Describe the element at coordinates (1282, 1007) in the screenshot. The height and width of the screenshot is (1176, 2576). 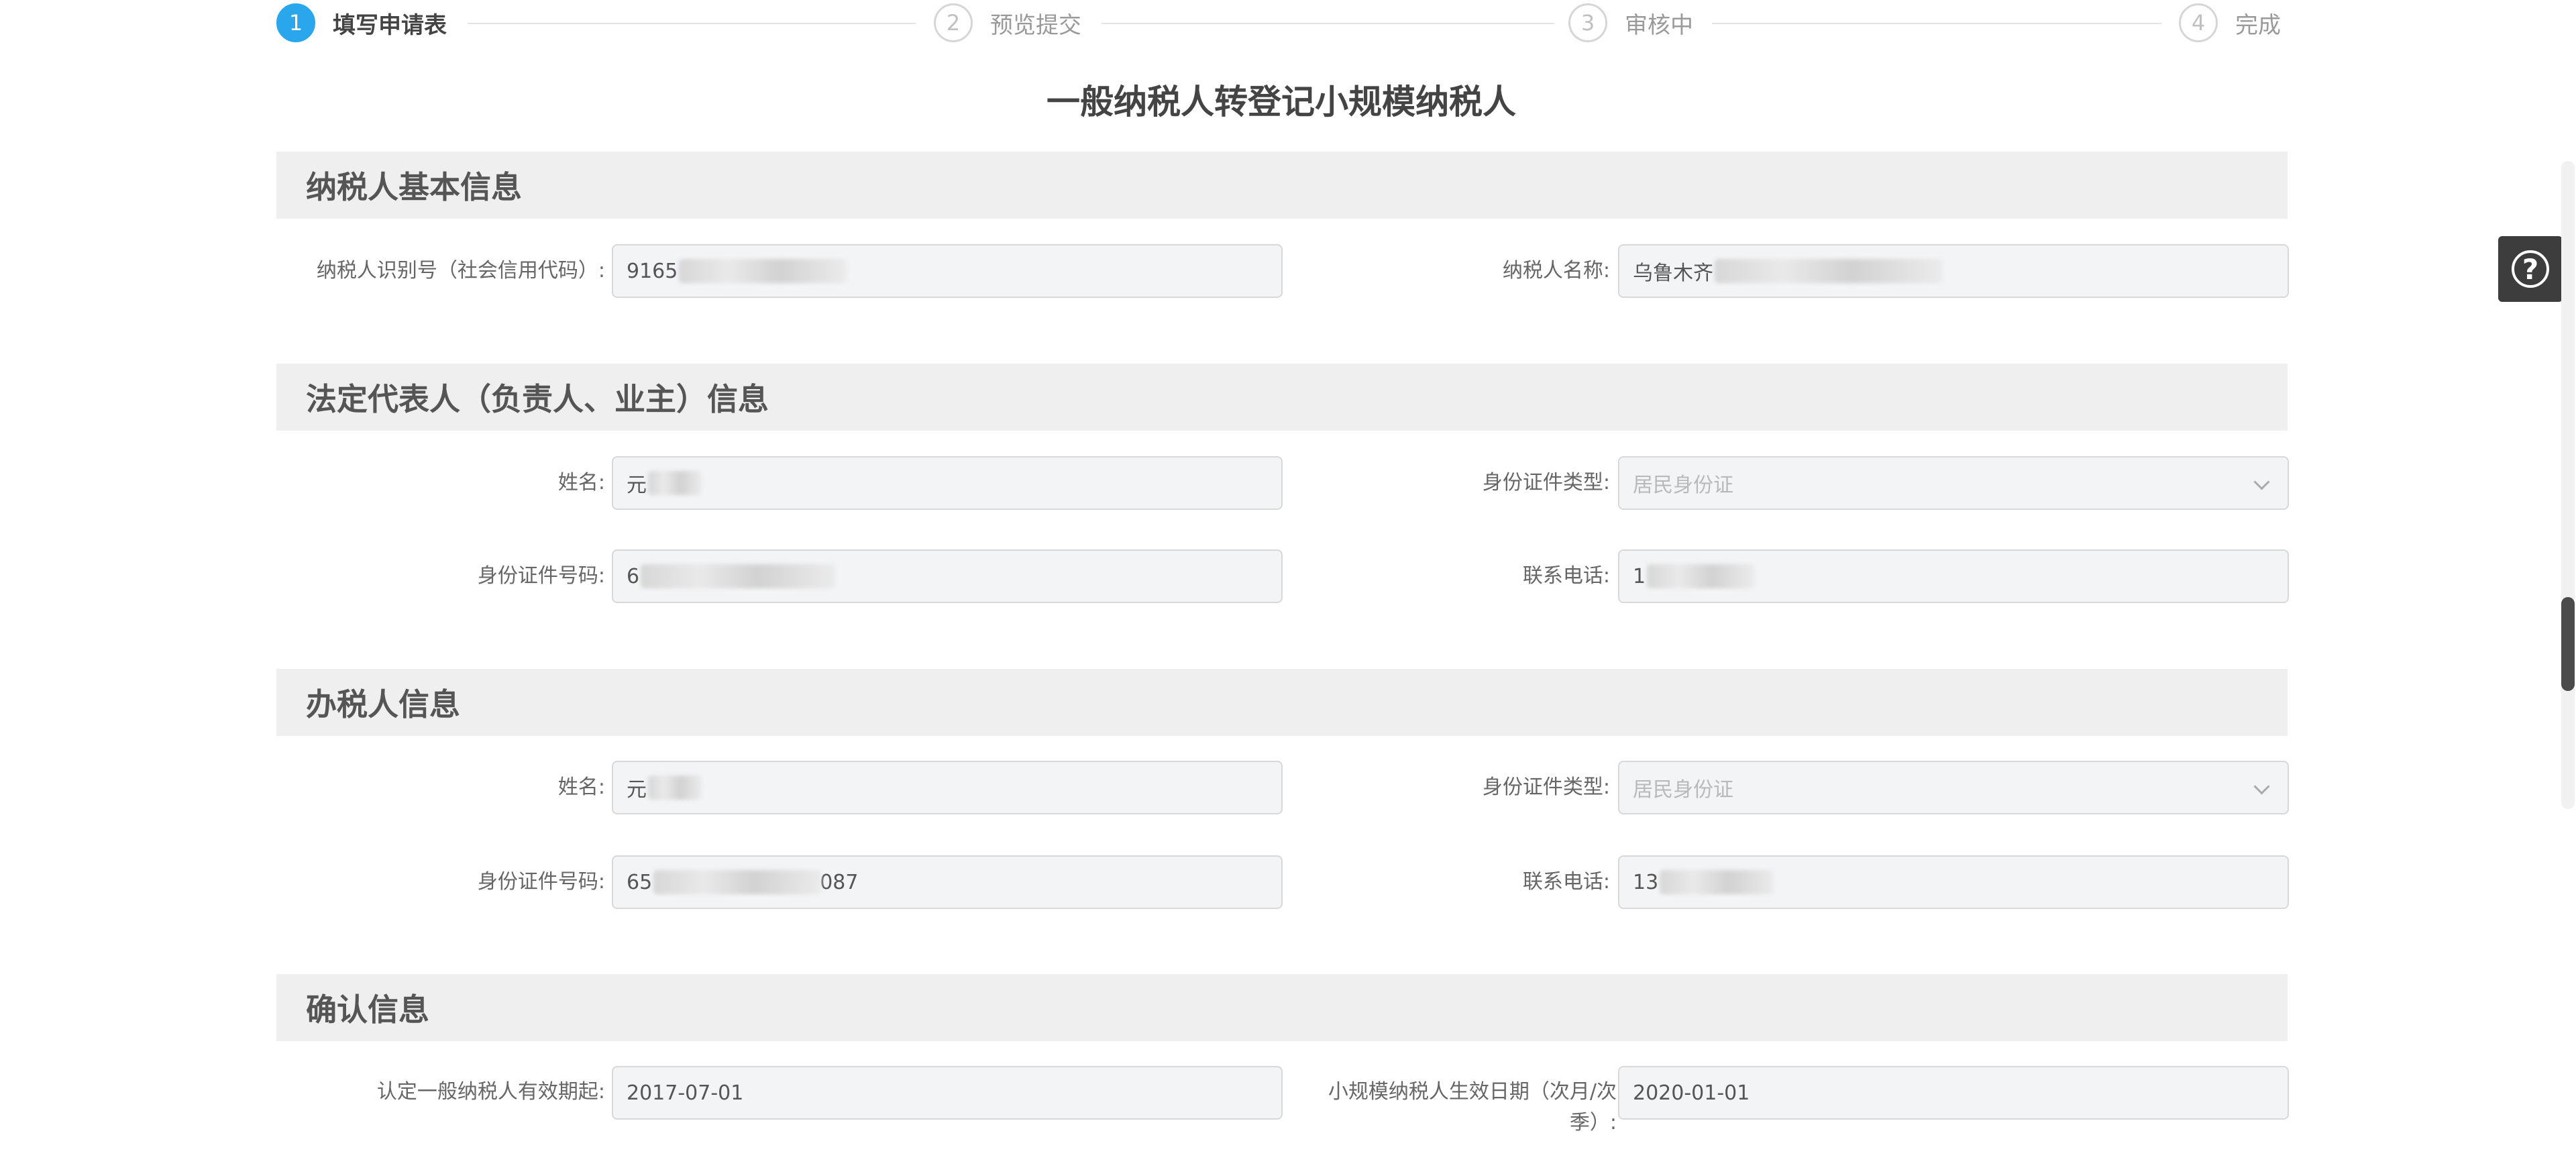
I see `section-header-confirm: 确认信息` at that location.